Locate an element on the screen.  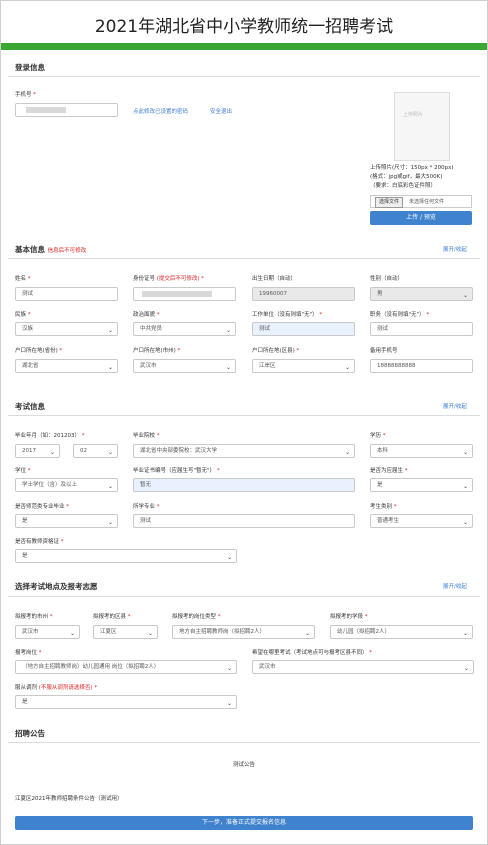
district-select: 江岸区 ⌄ is located at coordinates (303, 366).